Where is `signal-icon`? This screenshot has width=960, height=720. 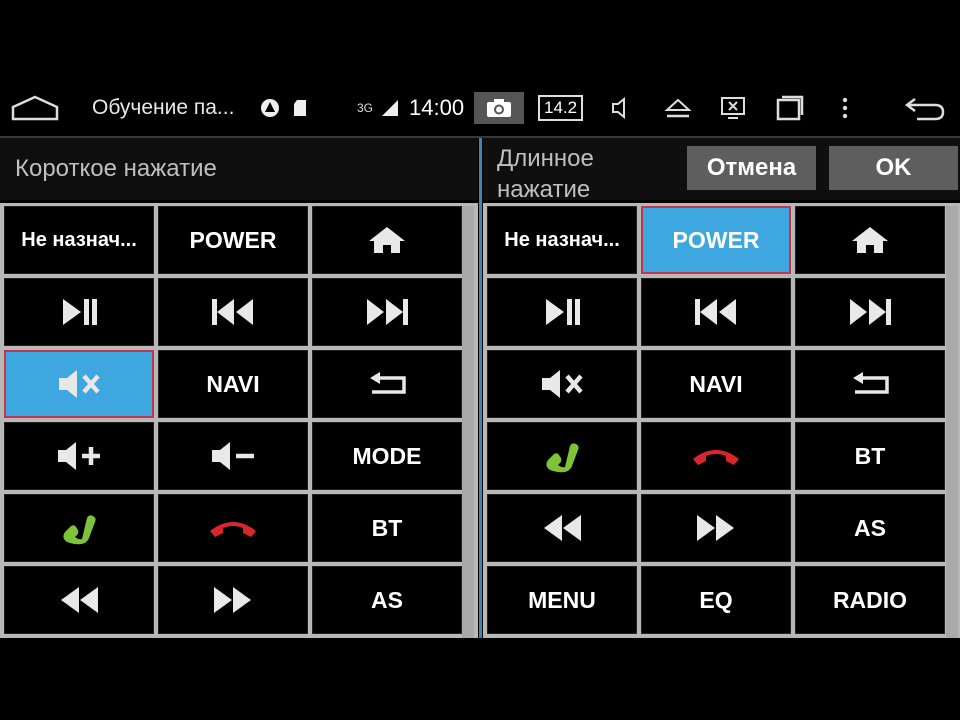
signal-icon is located at coordinates (390, 108).